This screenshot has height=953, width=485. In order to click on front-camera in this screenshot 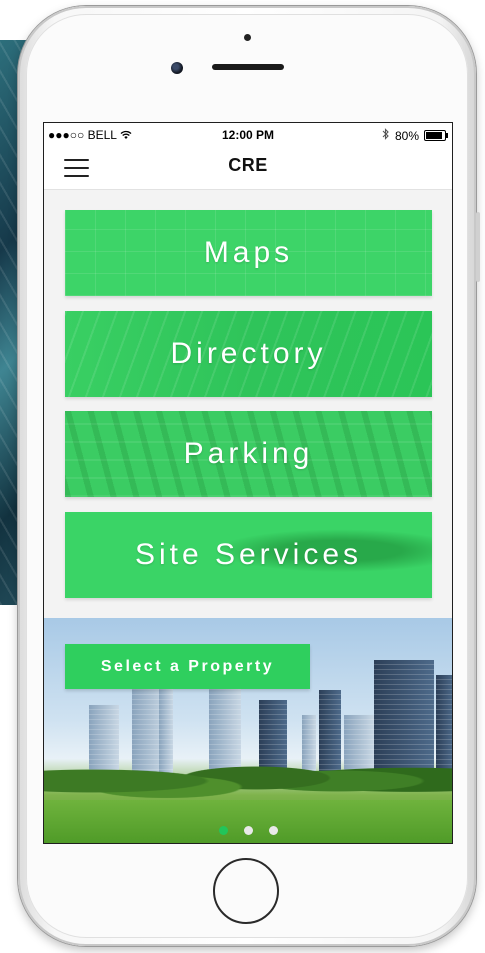, I will do `click(177, 68)`.